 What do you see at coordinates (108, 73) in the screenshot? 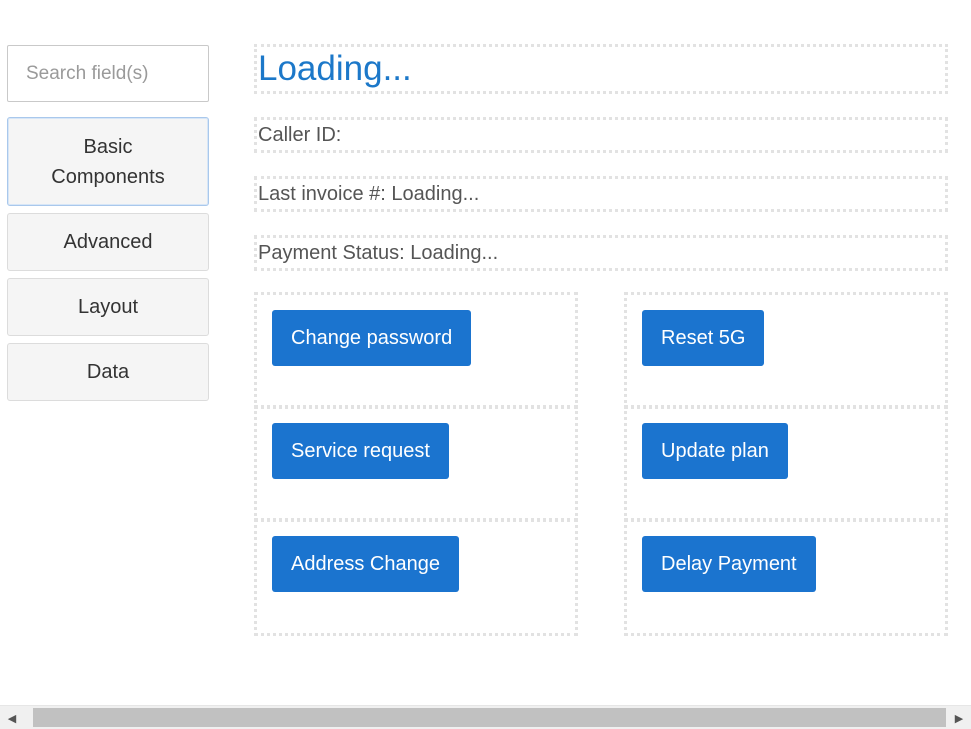
I see `search-input` at bounding box center [108, 73].